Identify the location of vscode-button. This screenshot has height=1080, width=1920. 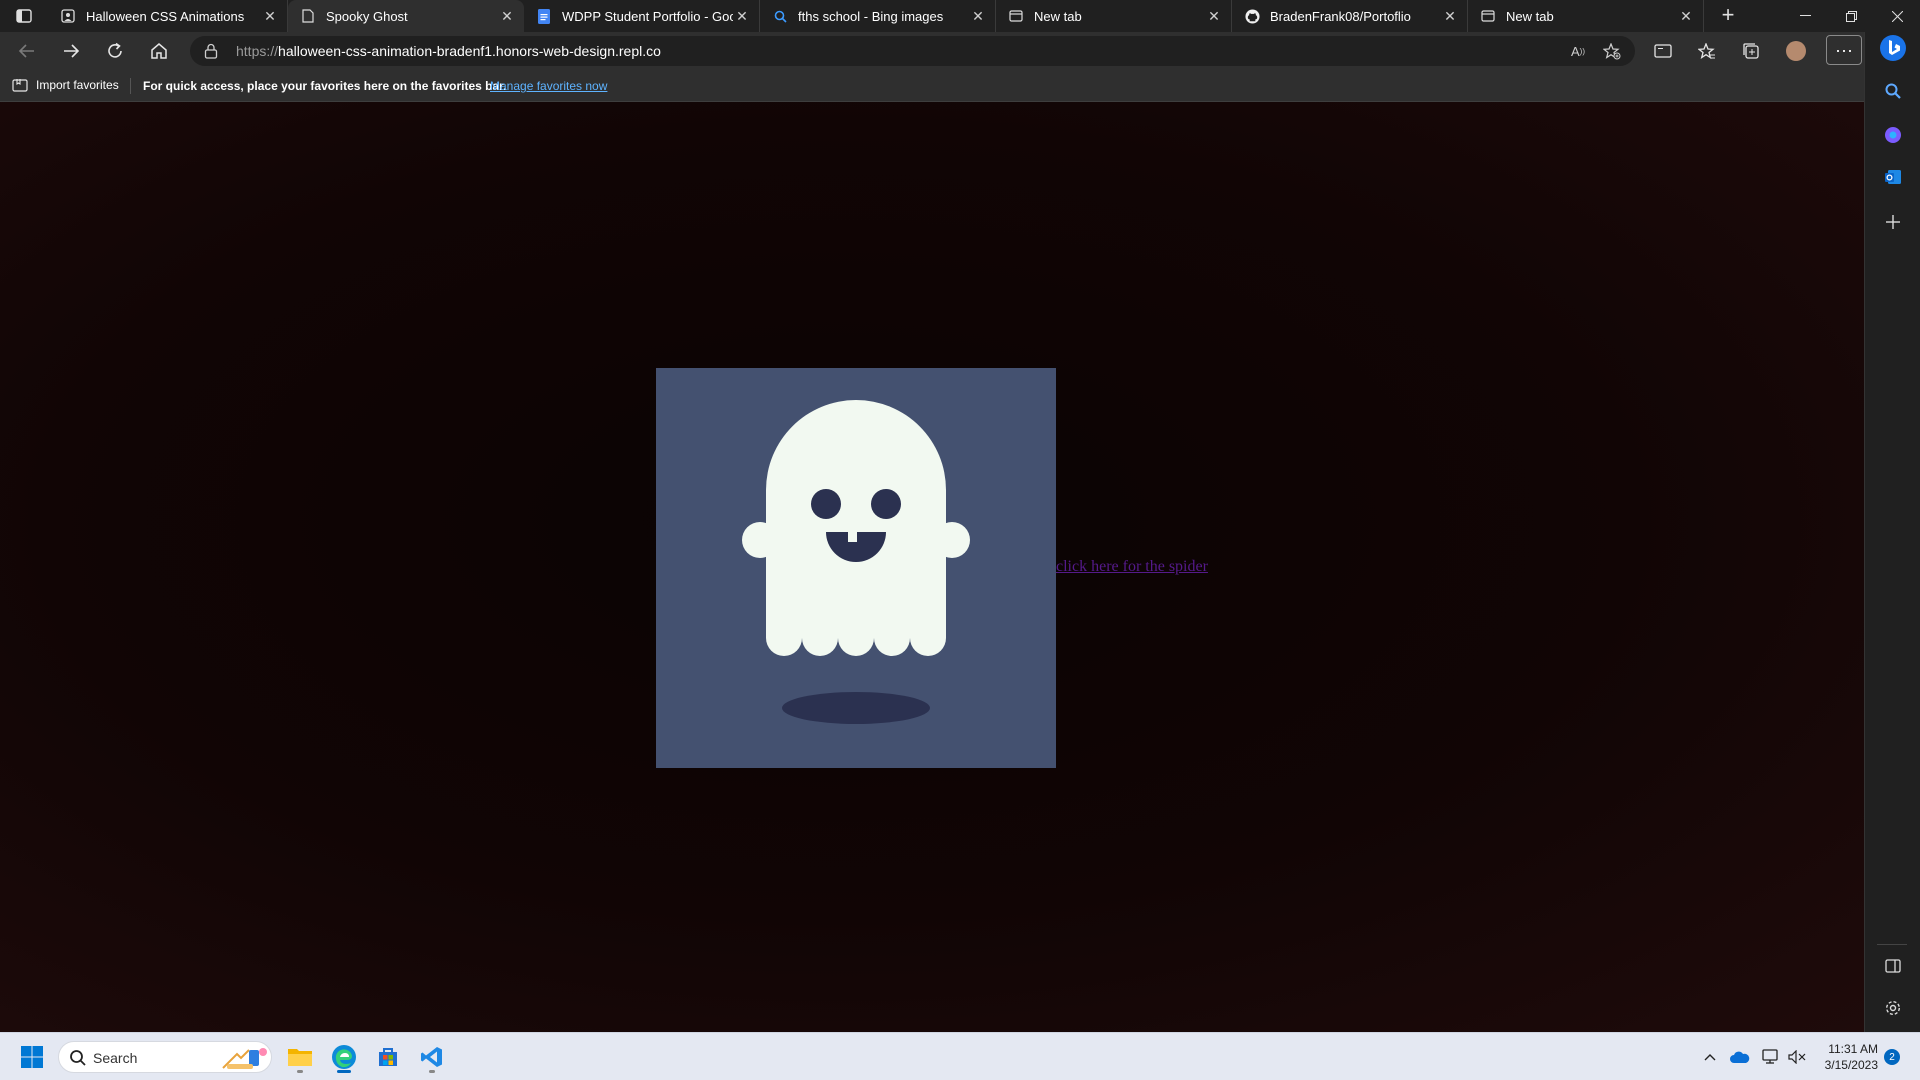
(432, 1057).